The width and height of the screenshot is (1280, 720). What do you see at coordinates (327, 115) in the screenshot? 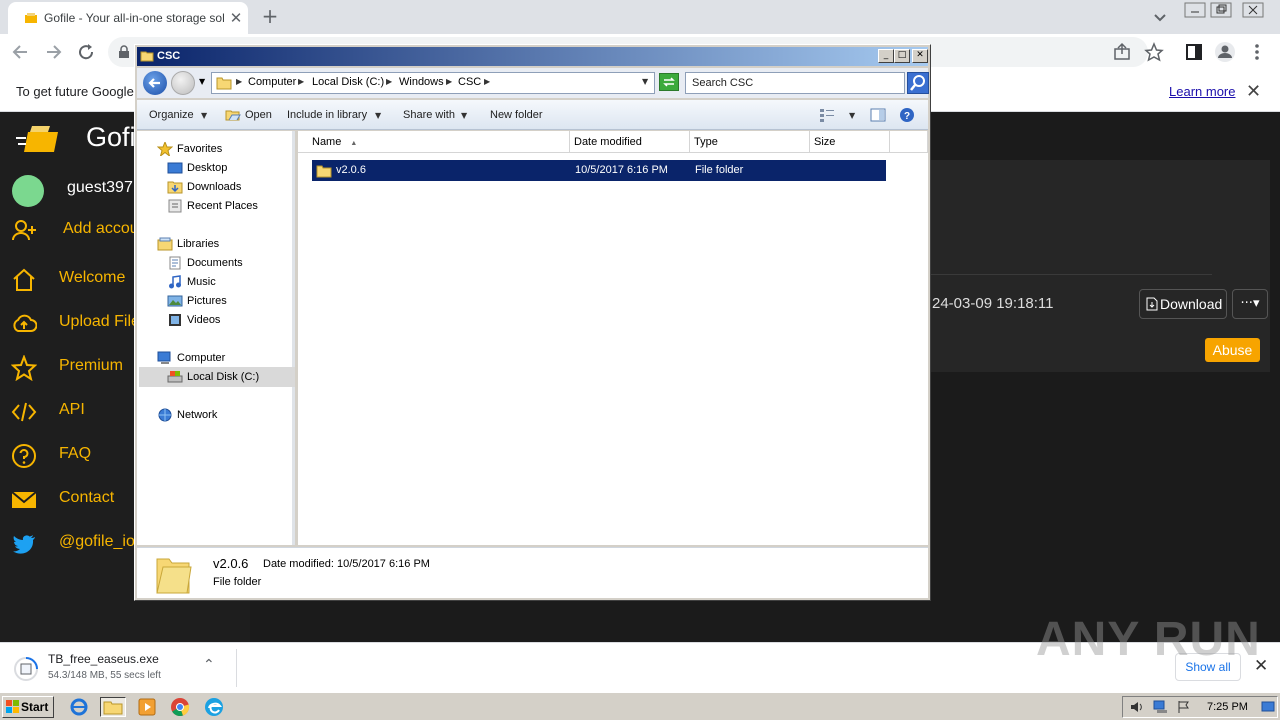
I see `include-in-library-button: Include in library` at bounding box center [327, 115].